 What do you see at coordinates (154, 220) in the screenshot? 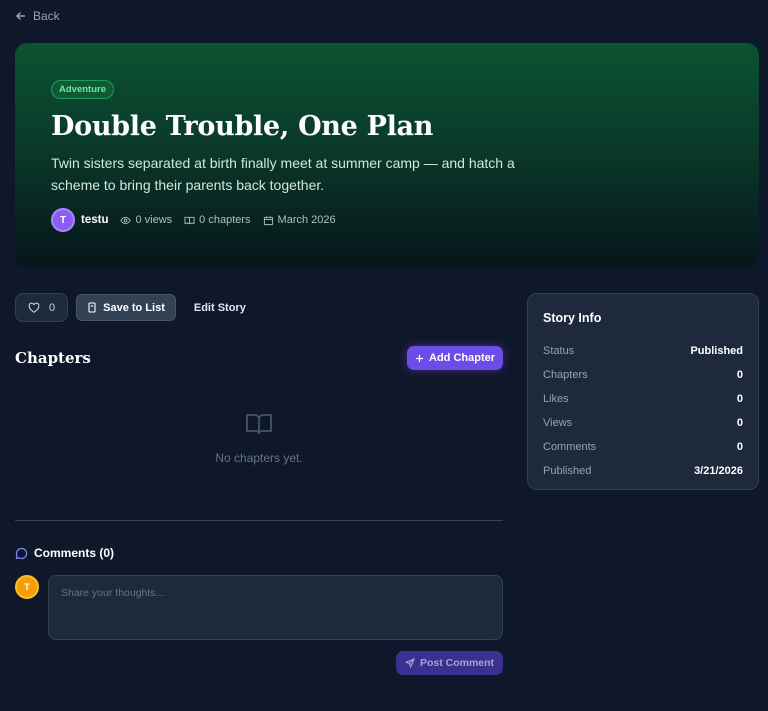
I see `views-count: 0 views` at bounding box center [154, 220].